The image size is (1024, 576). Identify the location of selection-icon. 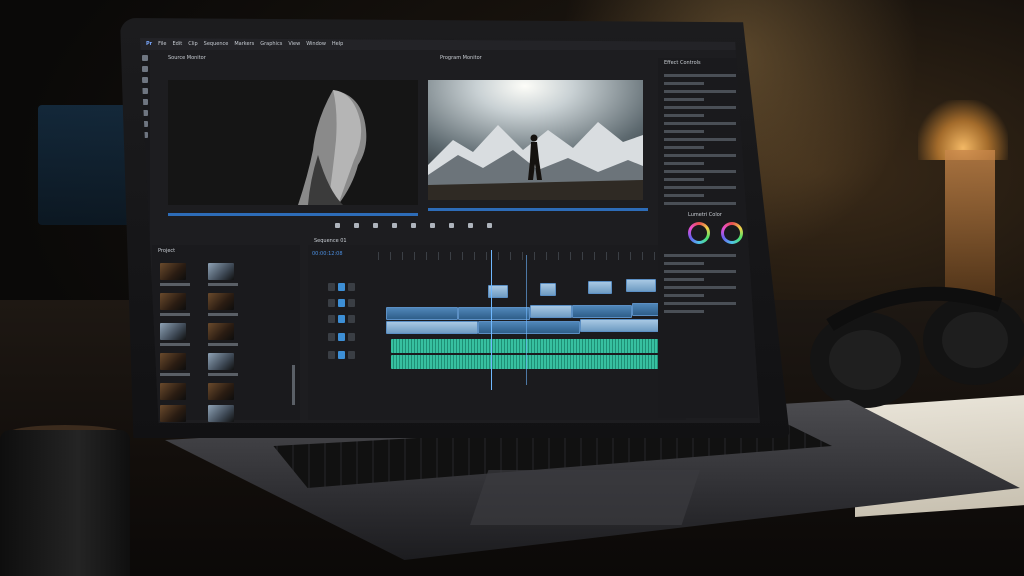
(145, 58).